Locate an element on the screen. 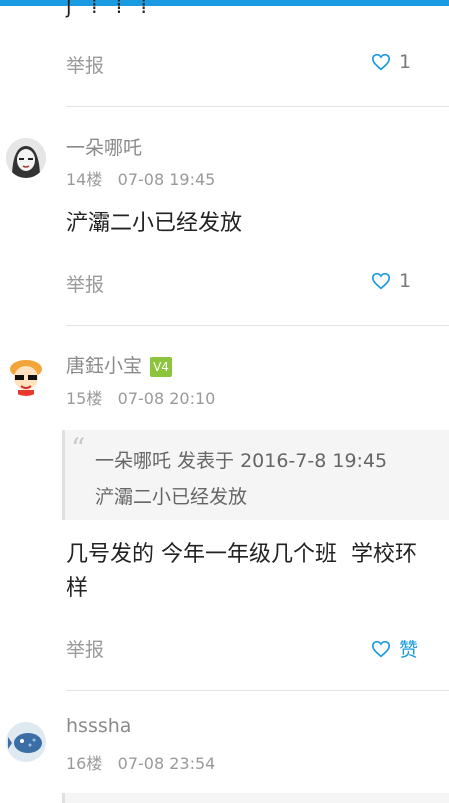  username: 一朵哪吒 is located at coordinates (104, 146).